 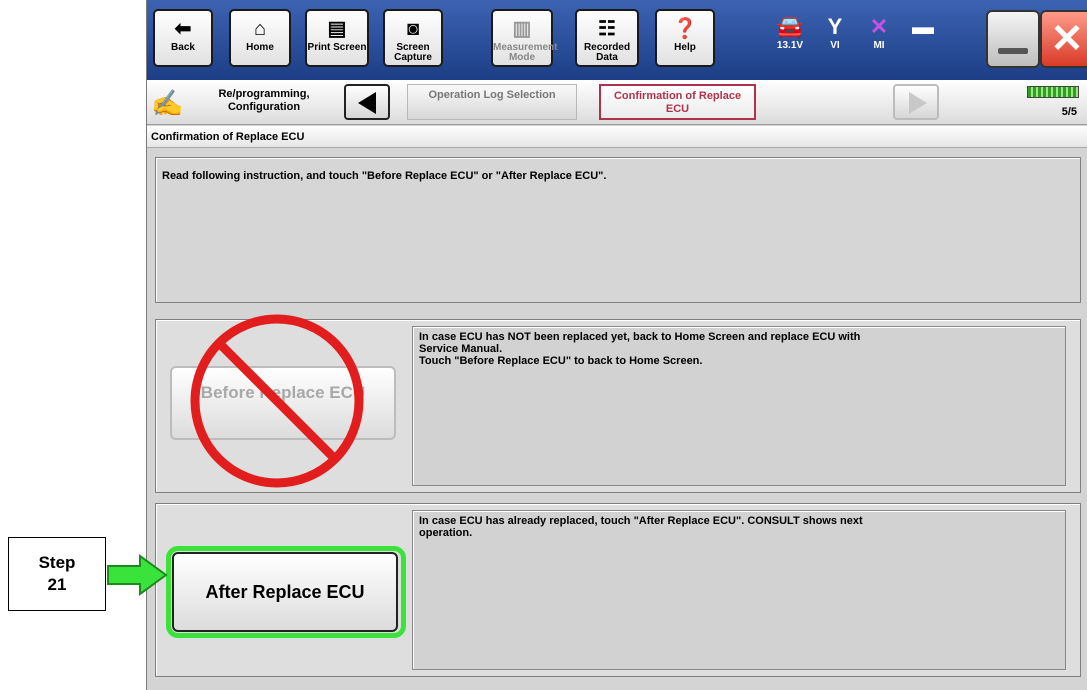 I want to click on minimize-button, so click(x=1013, y=39).